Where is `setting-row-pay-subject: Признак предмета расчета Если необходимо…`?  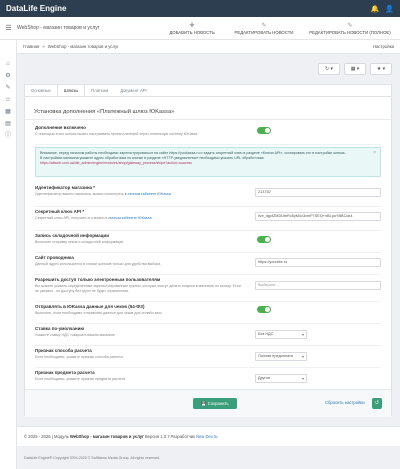
setting-row-pay-subject: Признак предмета расчета Если необходимо… is located at coordinates (208, 378).